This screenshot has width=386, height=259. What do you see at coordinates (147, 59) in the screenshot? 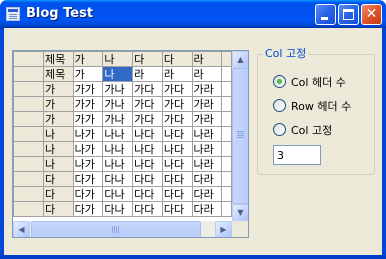
I see `column-header-cell: 다` at bounding box center [147, 59].